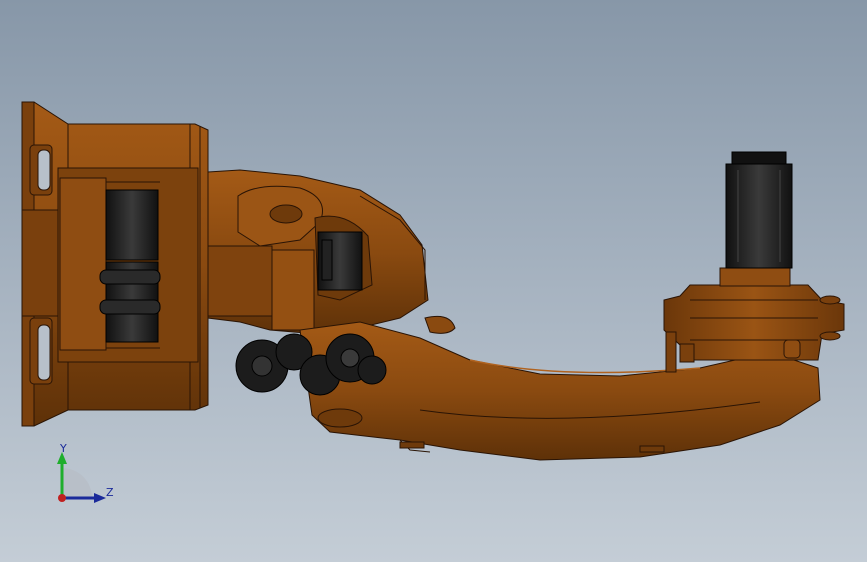 This screenshot has width=867, height=562. Describe the element at coordinates (110, 492) in the screenshot. I see `z-axis-label: Z` at that location.